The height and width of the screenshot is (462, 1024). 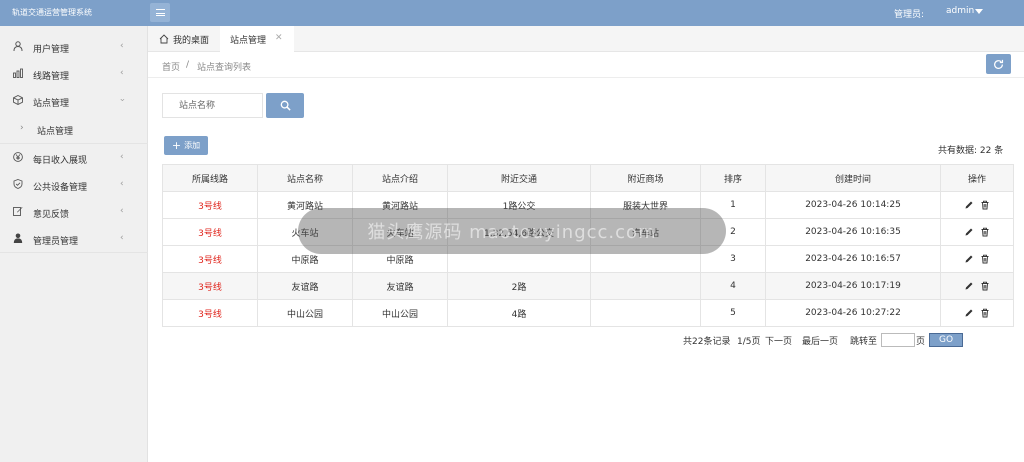 What do you see at coordinates (171, 66) in the screenshot?
I see `breadcrumb-home: 首页` at bounding box center [171, 66].